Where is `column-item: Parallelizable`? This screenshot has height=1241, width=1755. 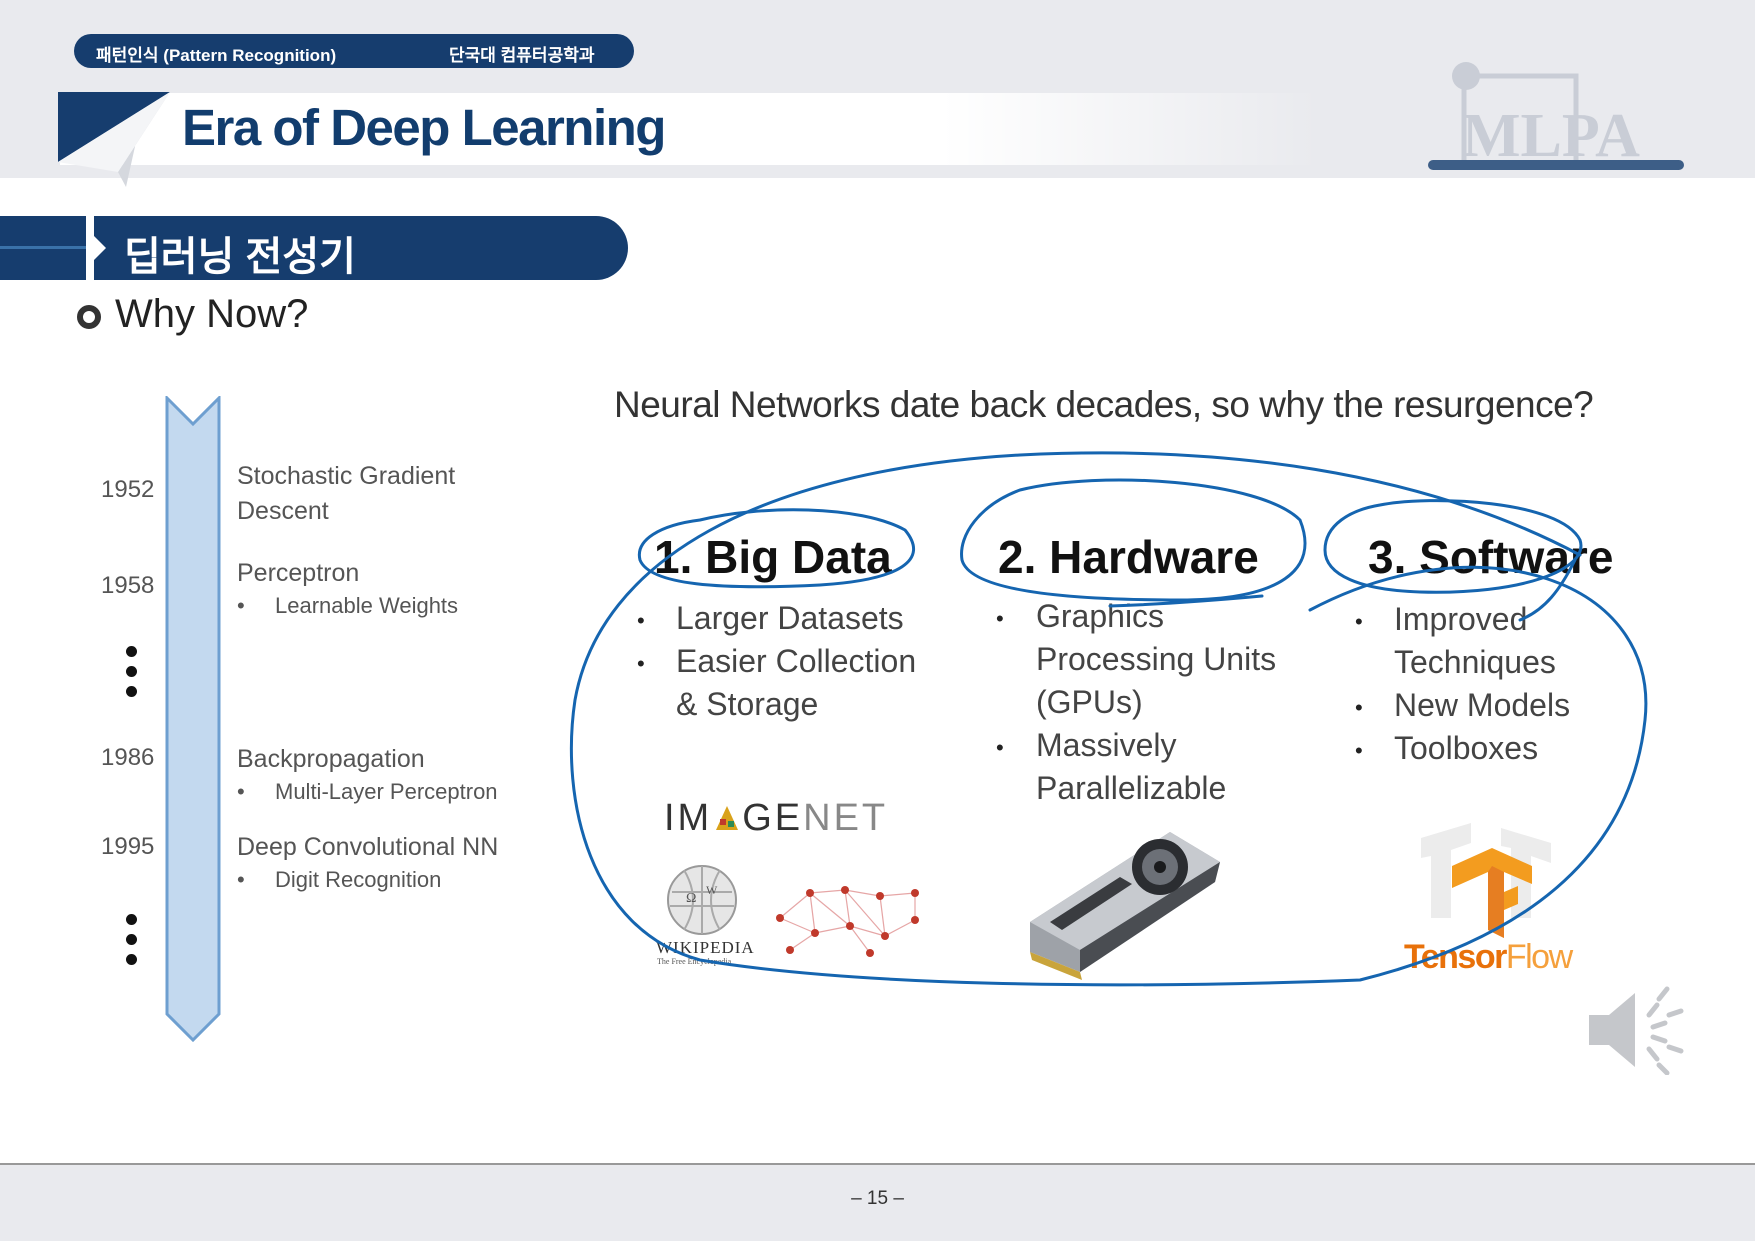
column-item: Parallelizable is located at coordinates (1131, 788).